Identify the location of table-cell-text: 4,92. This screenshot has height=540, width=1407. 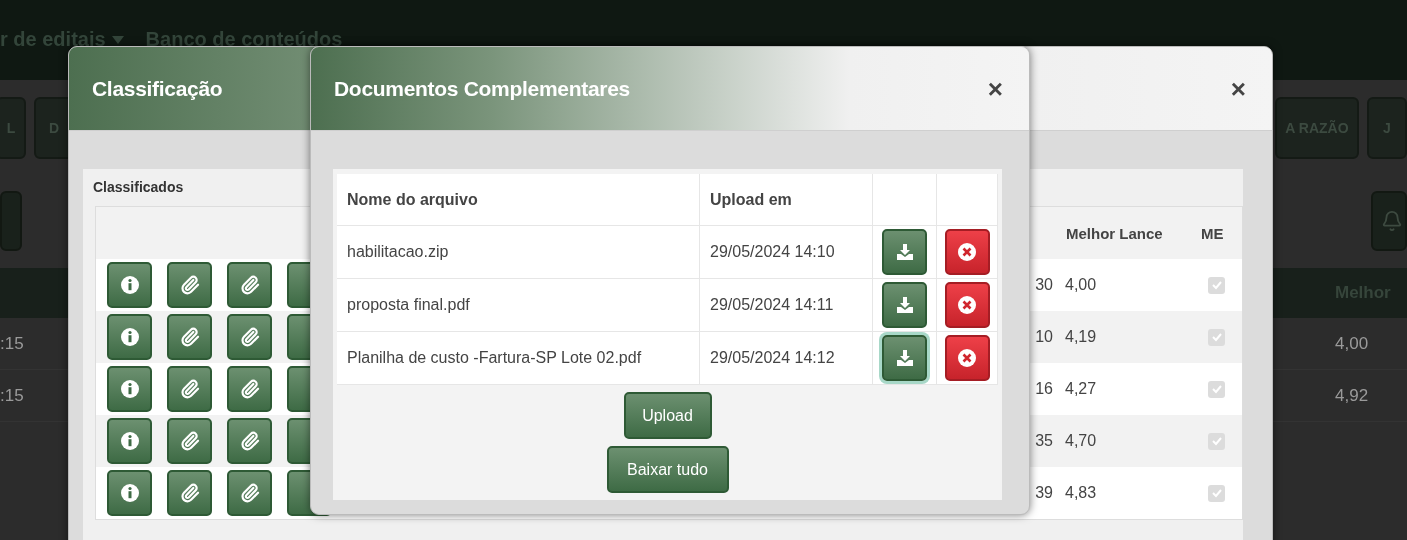
(1352, 395).